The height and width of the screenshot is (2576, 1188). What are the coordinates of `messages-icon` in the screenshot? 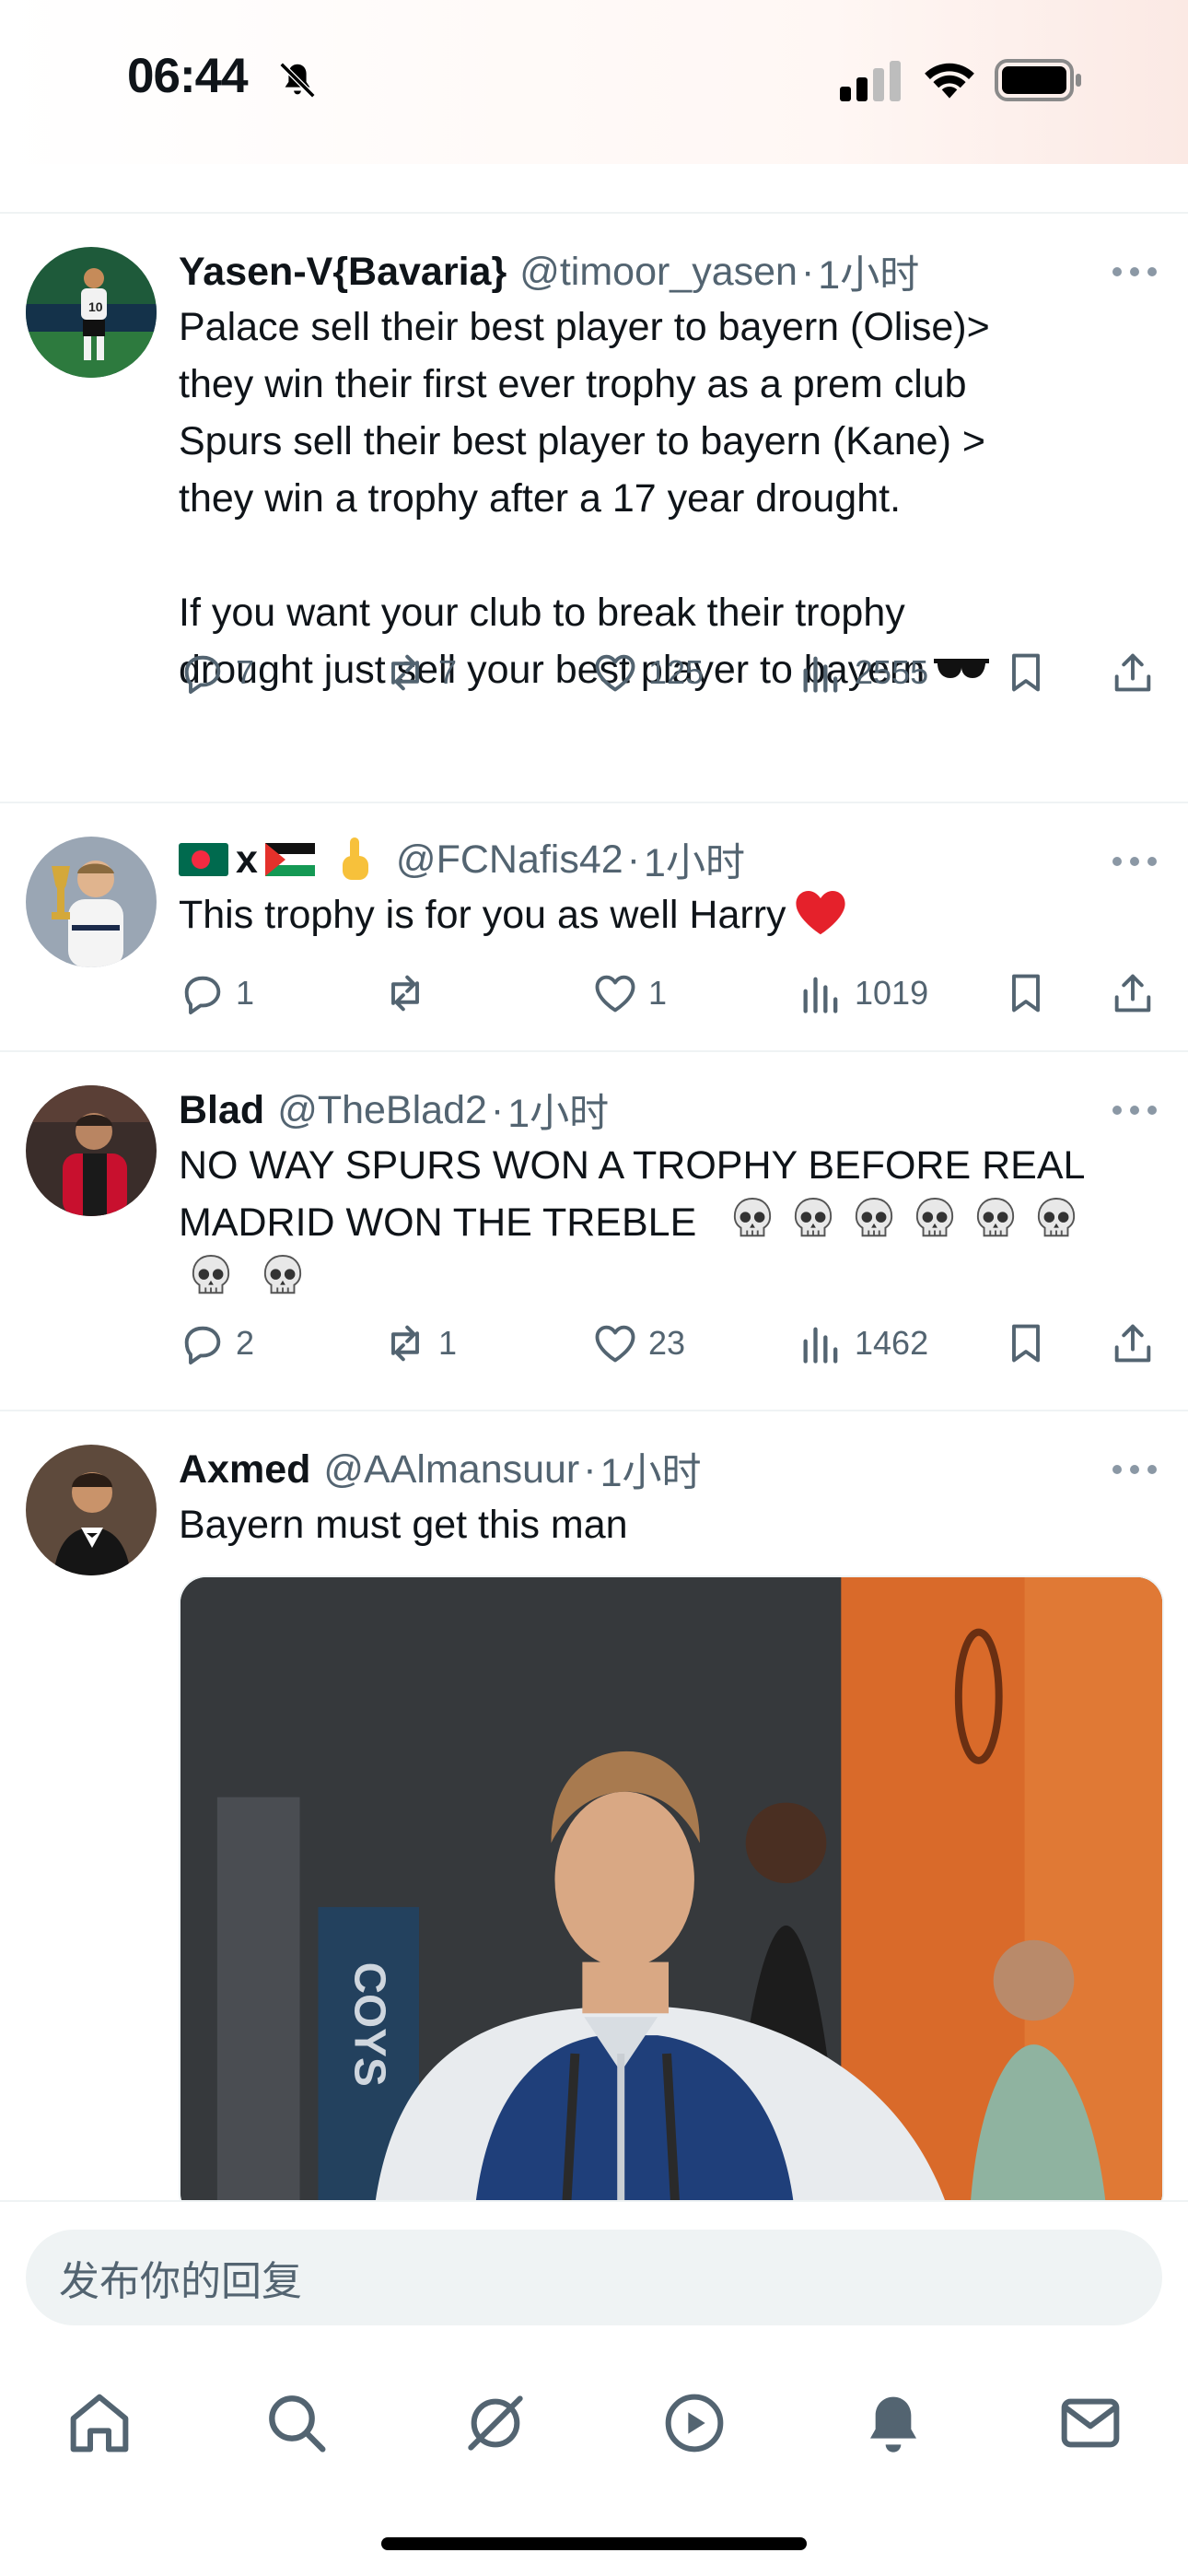 It's located at (1091, 2423).